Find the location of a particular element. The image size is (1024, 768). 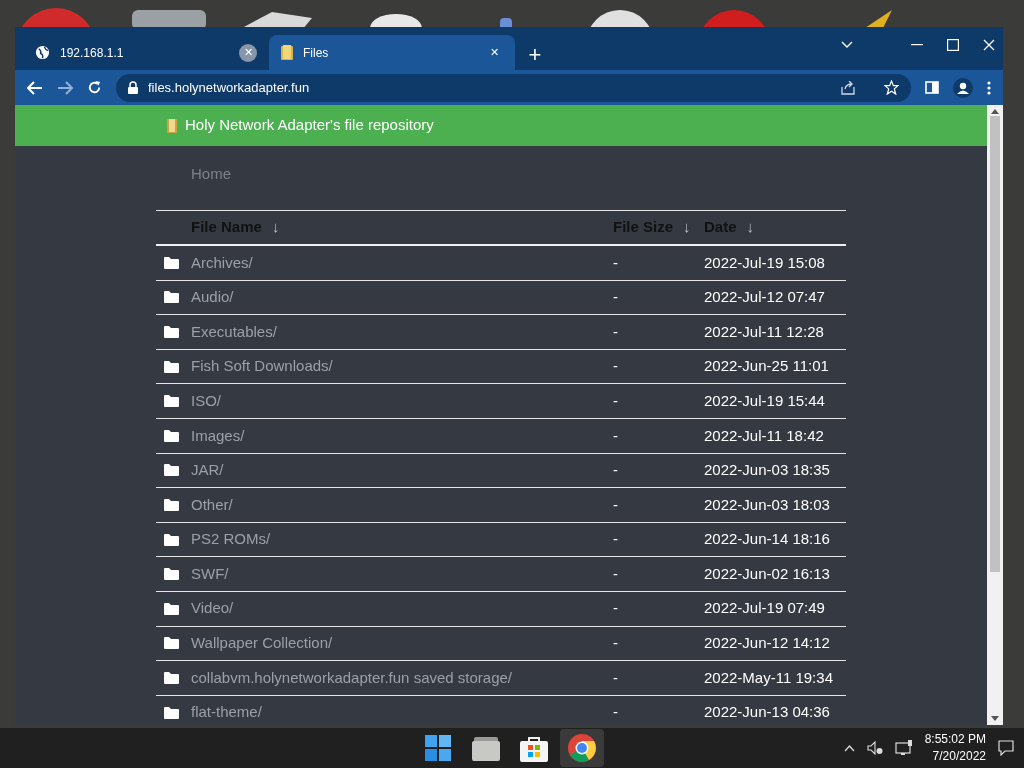

windows-icon is located at coordinates (438, 748).